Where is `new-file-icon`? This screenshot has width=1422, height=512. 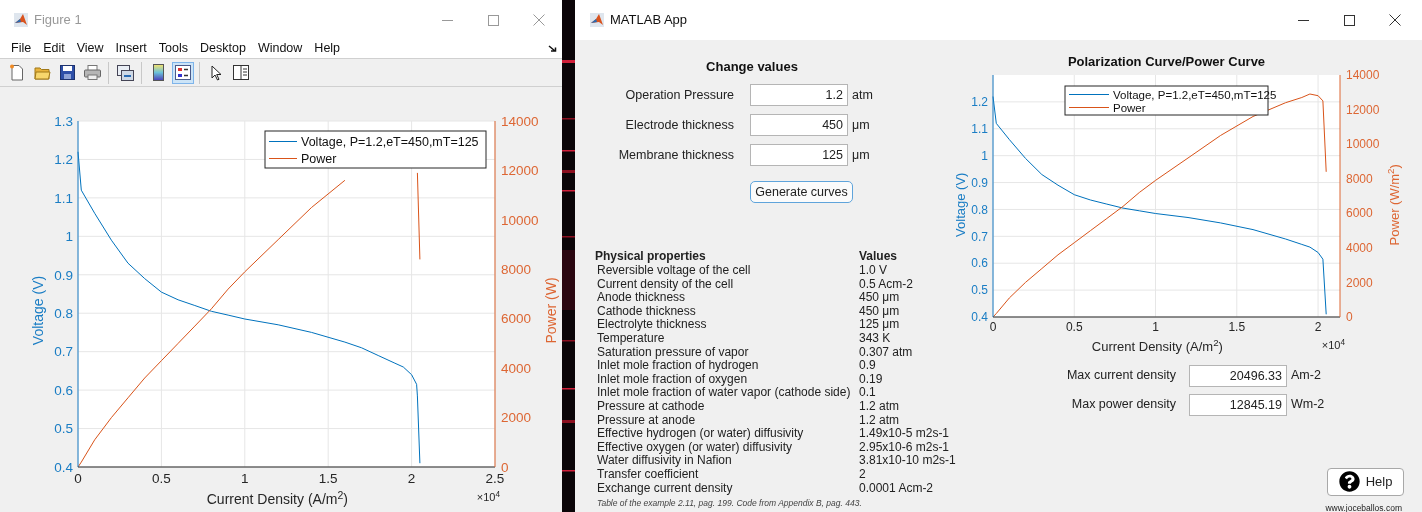 new-file-icon is located at coordinates (17, 72).